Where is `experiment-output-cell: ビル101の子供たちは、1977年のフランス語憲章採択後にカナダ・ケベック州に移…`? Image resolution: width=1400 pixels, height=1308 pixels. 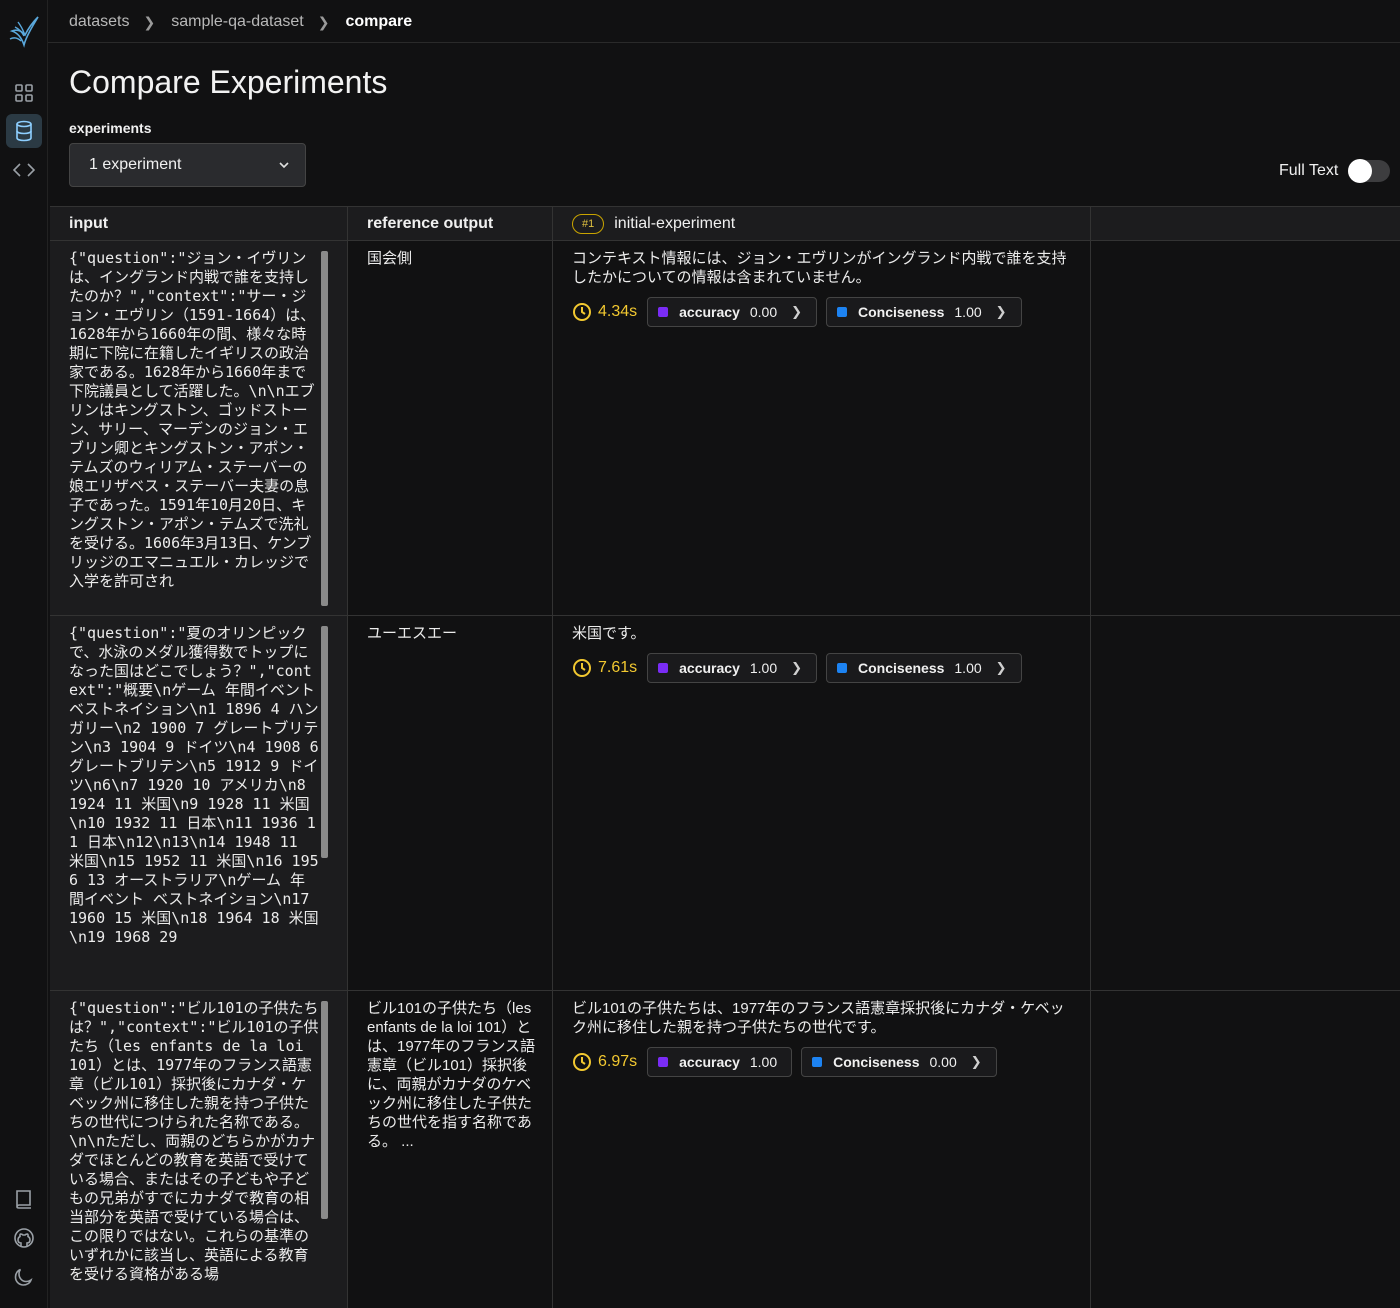
experiment-output-cell: ビル101の子供たちは、1977年のフランス語憲章採択後にカナダ・ケベック州に移… is located at coordinates (822, 1149).